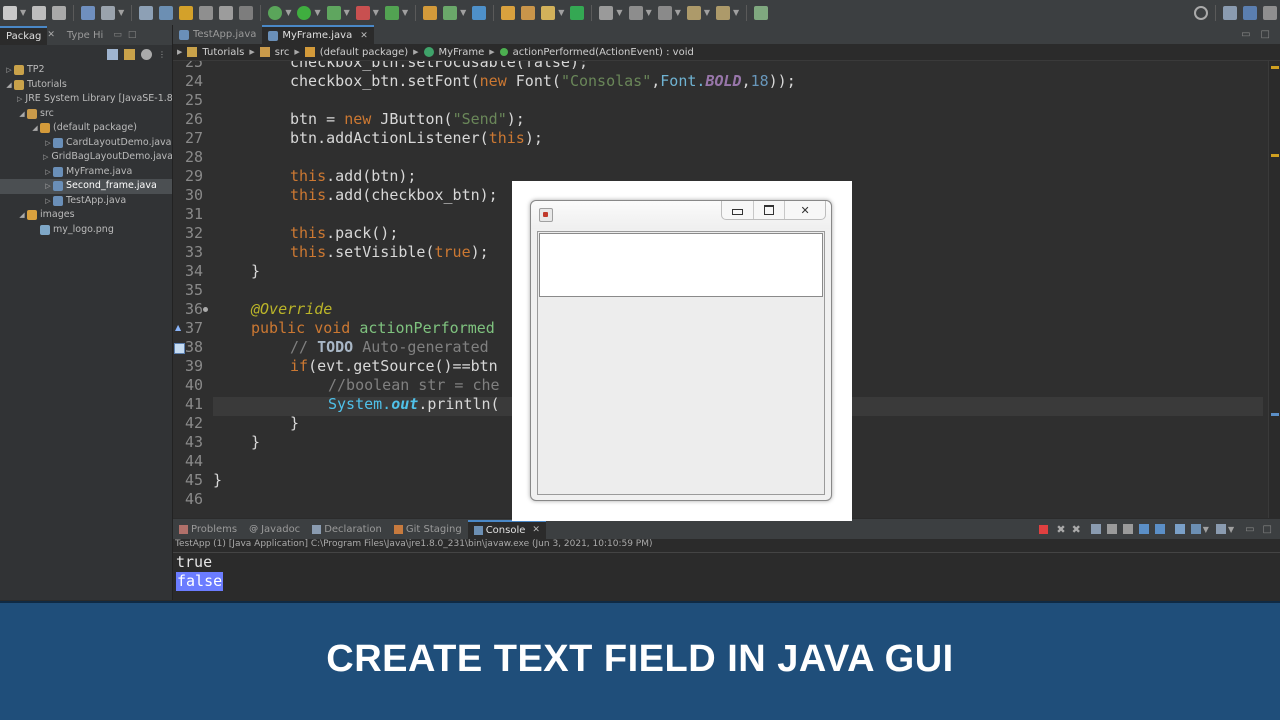 This screenshot has height=720, width=1280. What do you see at coordinates (86, 128) in the screenshot?
I see `tree-item: ◢ (default package)` at bounding box center [86, 128].